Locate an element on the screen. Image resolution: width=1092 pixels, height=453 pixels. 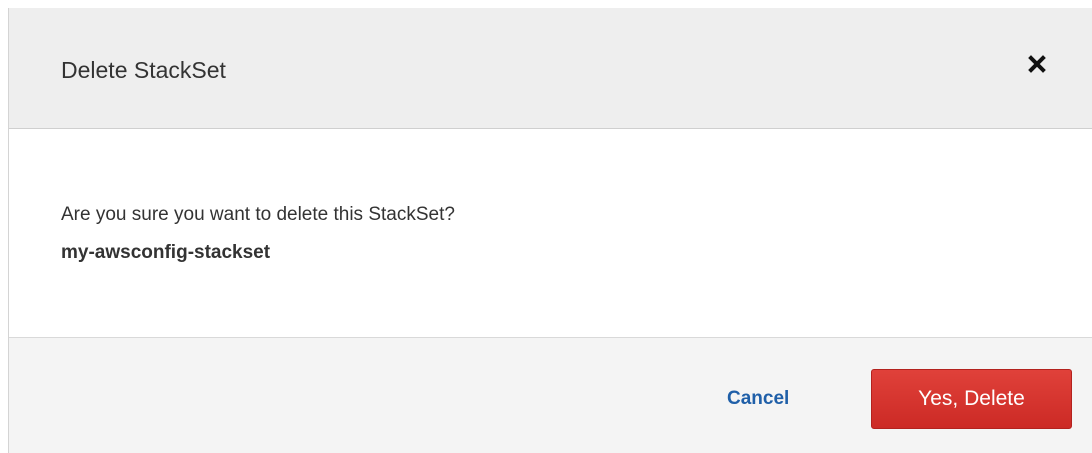
cancel-button: Cancel is located at coordinates (758, 399).